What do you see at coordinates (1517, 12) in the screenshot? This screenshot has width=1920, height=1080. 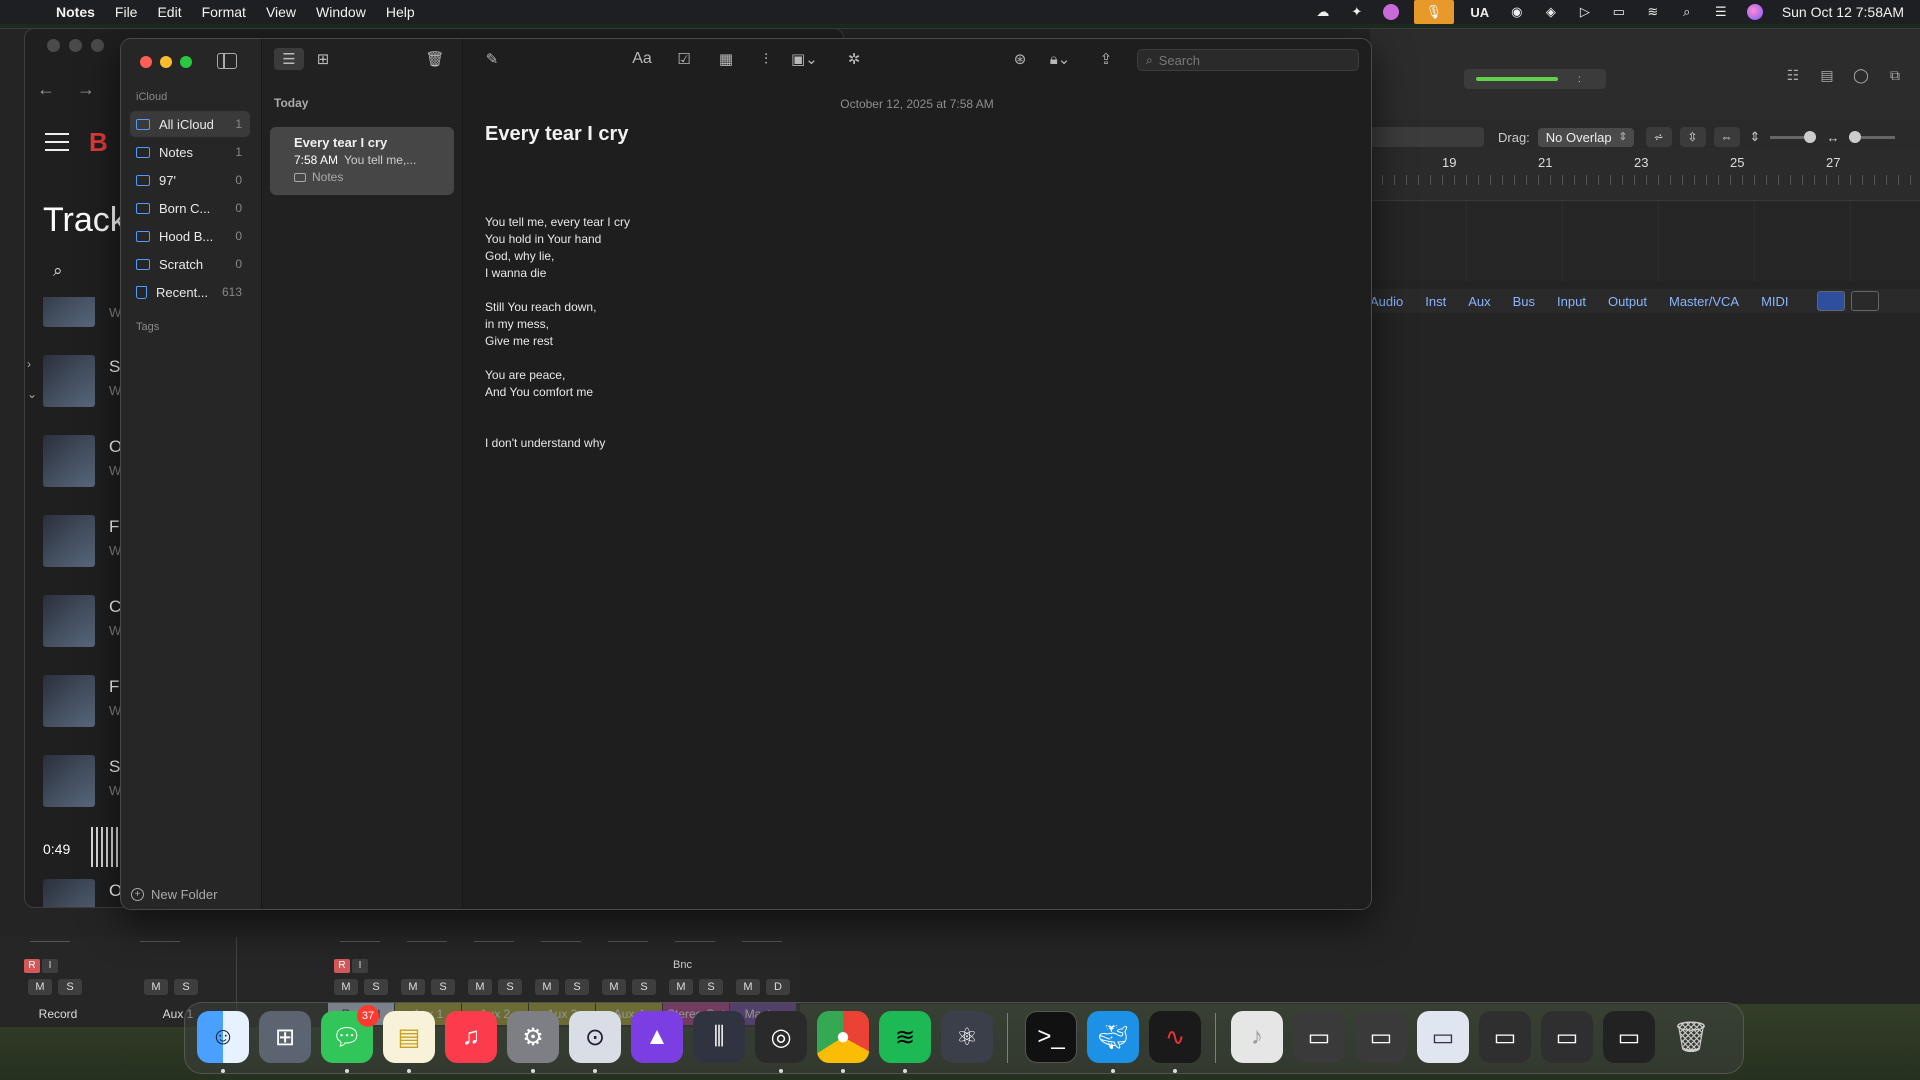 I see `app-status-icon: ◉` at bounding box center [1517, 12].